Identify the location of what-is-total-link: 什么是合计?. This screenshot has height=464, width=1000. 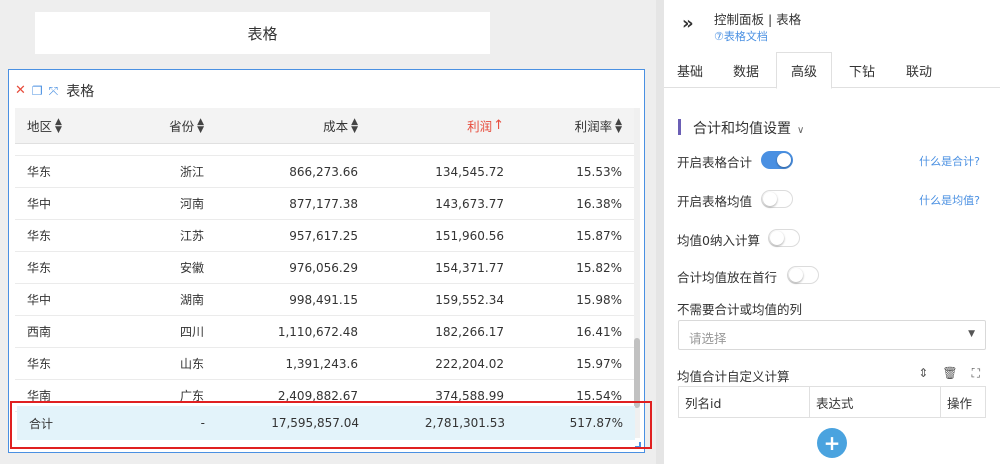
(949, 161).